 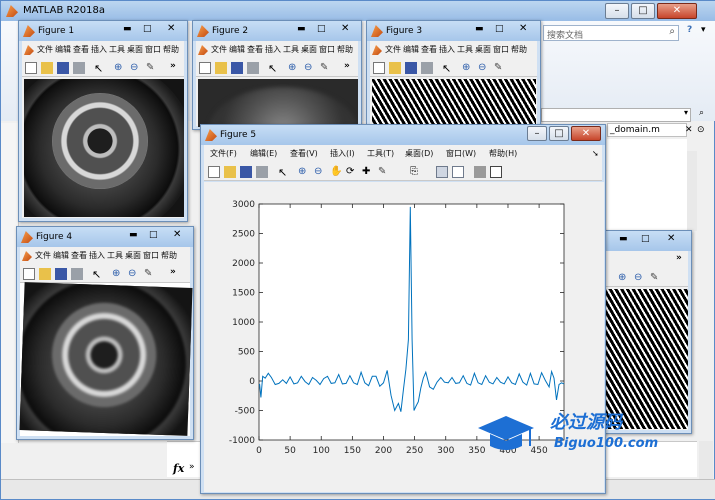 I want to click on address-bar, so click(x=616, y=115).